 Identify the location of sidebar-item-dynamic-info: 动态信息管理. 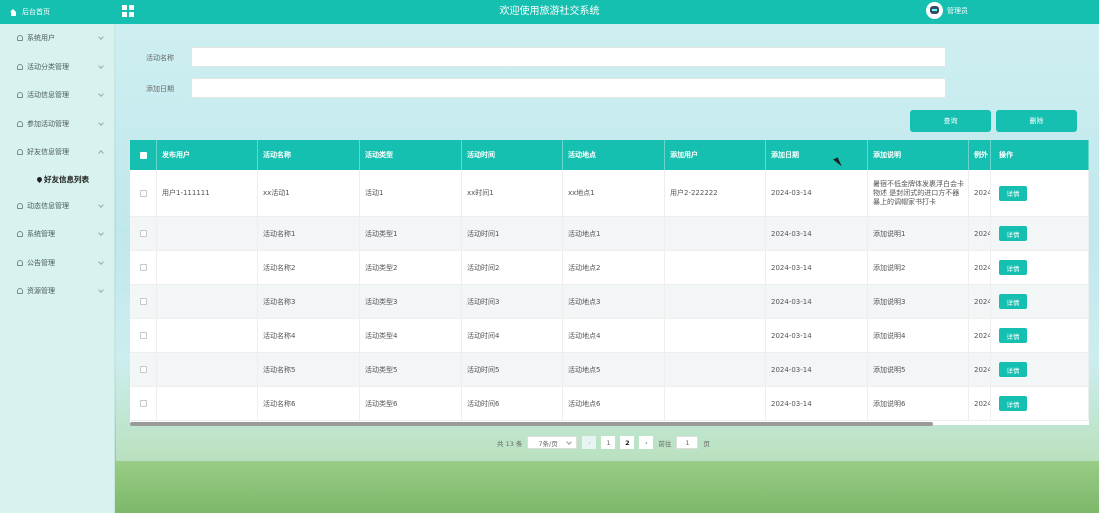
(57, 206).